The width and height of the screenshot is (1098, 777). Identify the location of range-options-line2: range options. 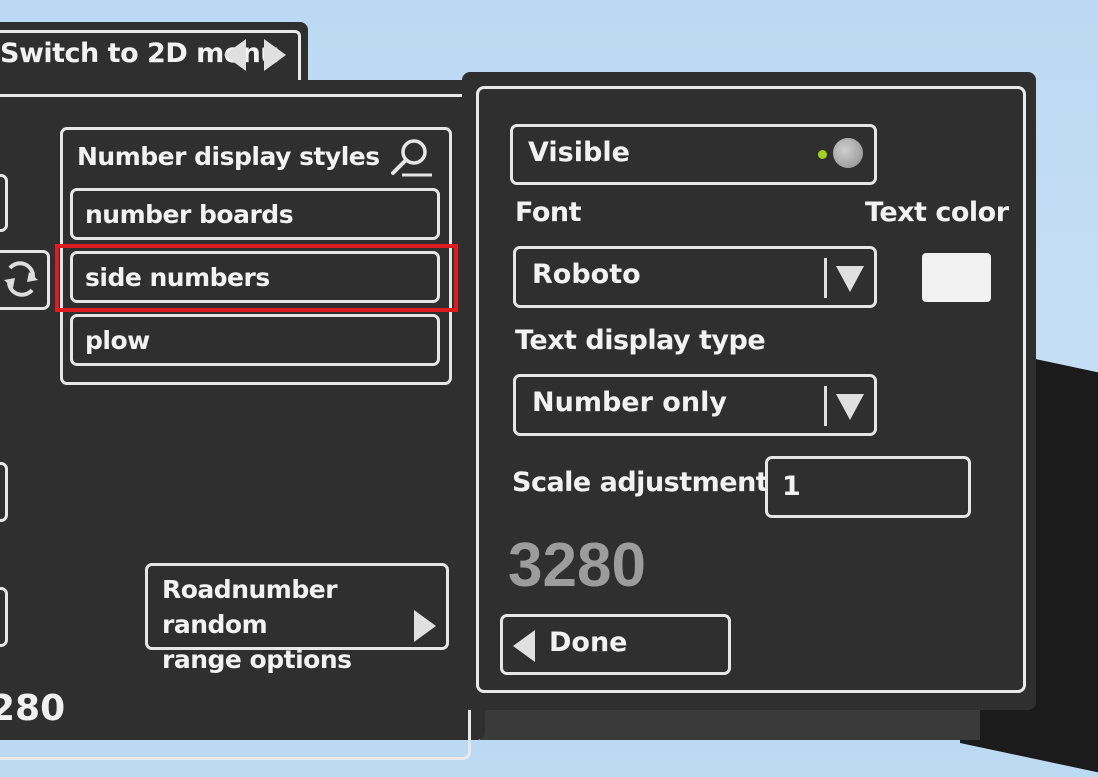
(257, 659).